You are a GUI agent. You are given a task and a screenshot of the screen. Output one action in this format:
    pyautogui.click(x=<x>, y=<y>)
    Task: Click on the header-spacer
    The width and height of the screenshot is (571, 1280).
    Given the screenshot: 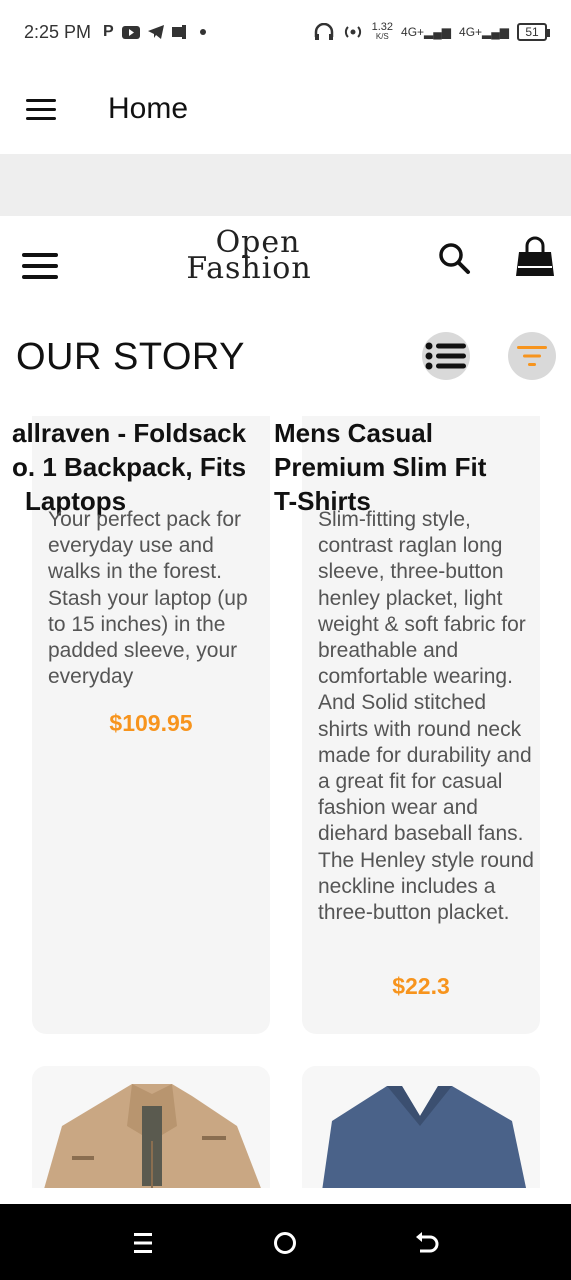 What is the action you would take?
    pyautogui.click(x=285, y=185)
    